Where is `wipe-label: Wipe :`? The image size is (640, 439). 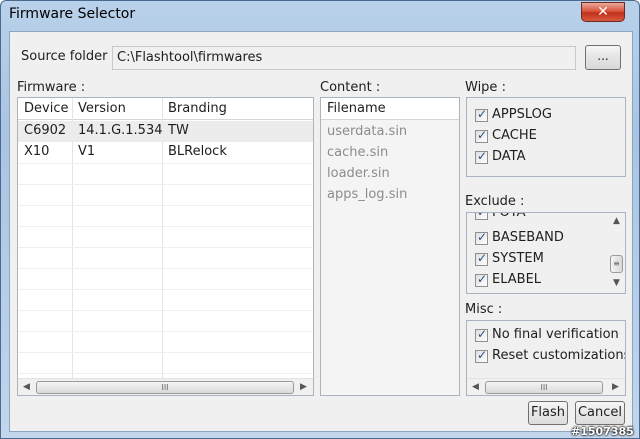
wipe-label: Wipe : is located at coordinates (485, 87).